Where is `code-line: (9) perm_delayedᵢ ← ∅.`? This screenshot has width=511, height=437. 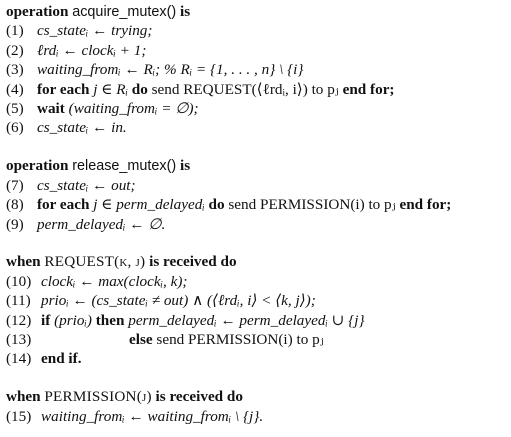 code-line: (9) perm_delayedᵢ ← ∅. is located at coordinates (257, 224).